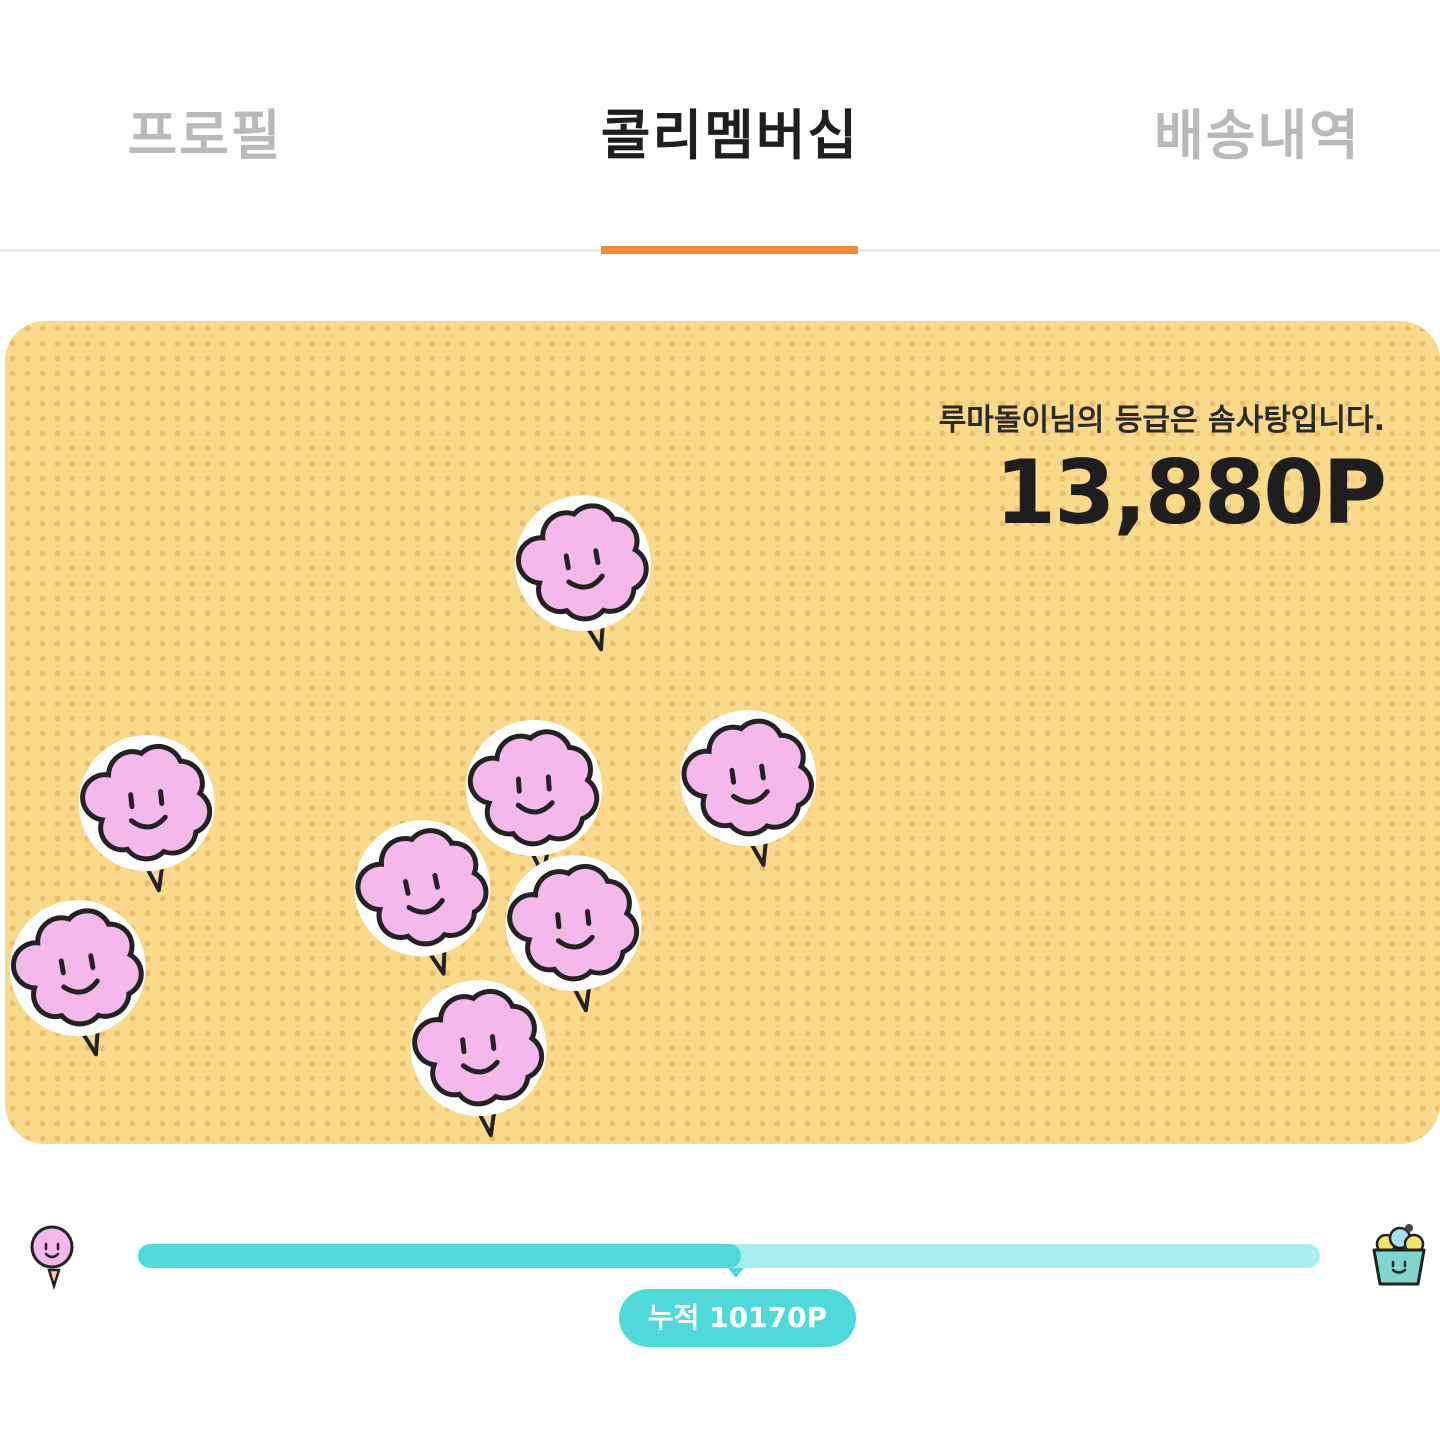 The width and height of the screenshot is (1440, 1440). What do you see at coordinates (736, 1273) in the screenshot?
I see `progress-pointer` at bounding box center [736, 1273].